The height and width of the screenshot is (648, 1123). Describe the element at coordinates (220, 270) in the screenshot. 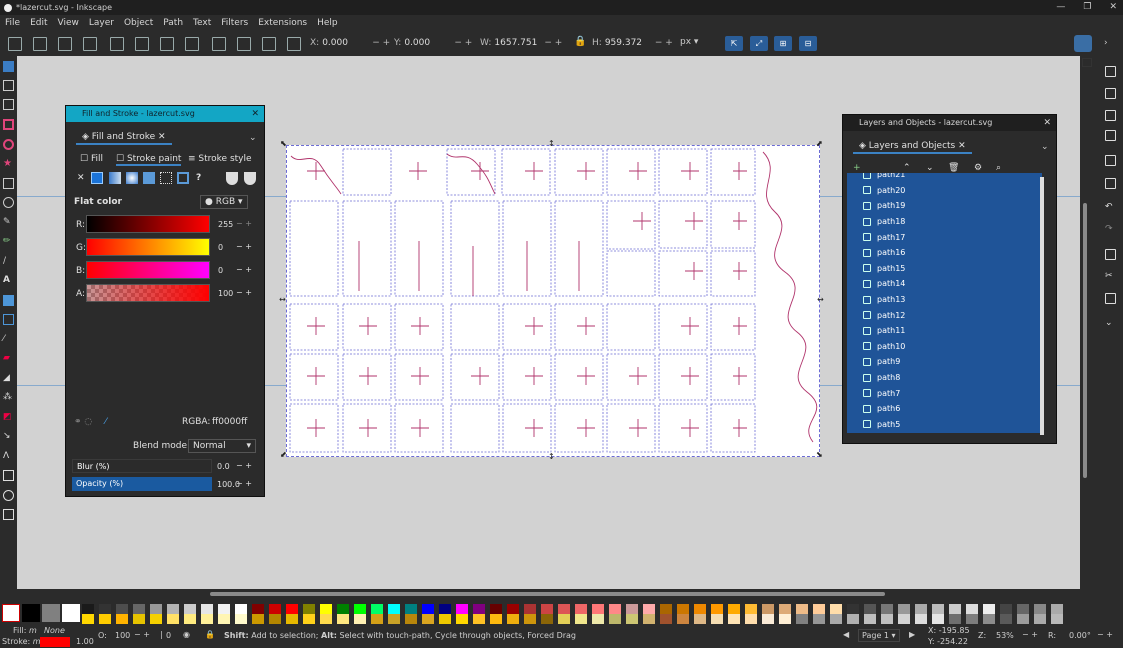

I see `channel-b-value: 0` at that location.